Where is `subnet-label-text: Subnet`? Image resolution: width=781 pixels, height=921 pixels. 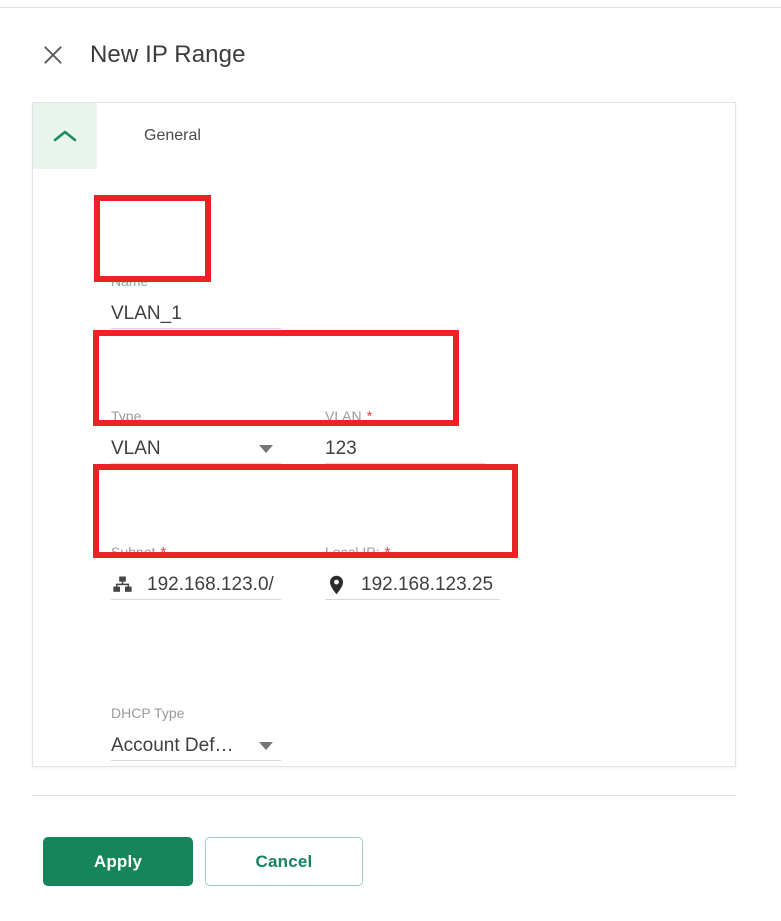 subnet-label-text: Subnet is located at coordinates (133, 552).